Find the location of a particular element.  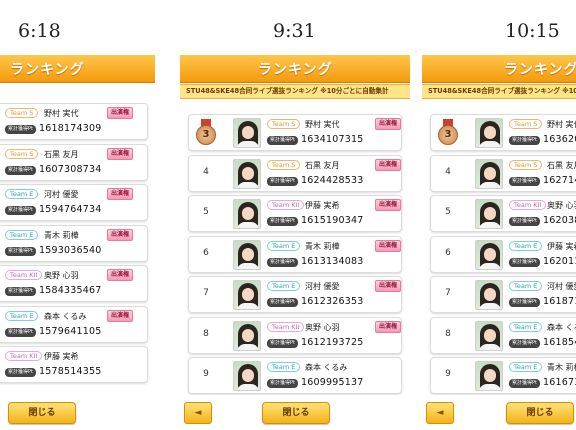

ranking-row: 9 Team E 青木 莉樺累計獲得Pt16167340 is located at coordinates (503, 375).